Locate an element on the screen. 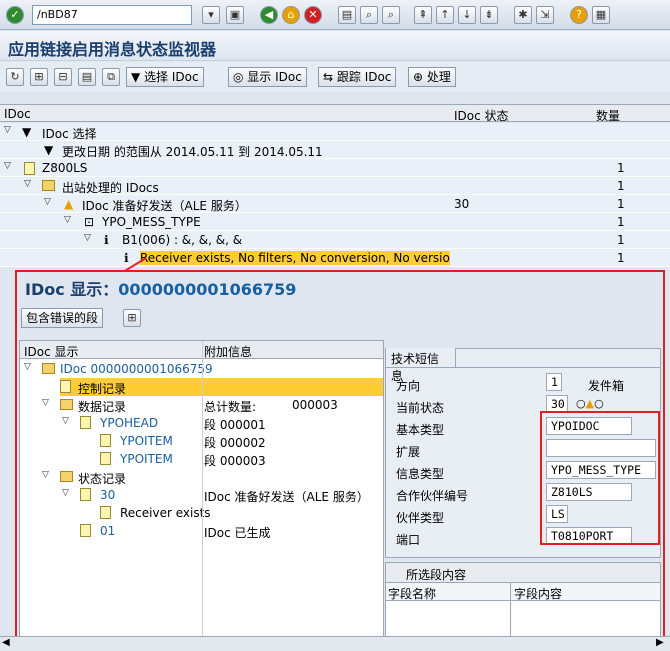  direction-field: 1 is located at coordinates (554, 382).